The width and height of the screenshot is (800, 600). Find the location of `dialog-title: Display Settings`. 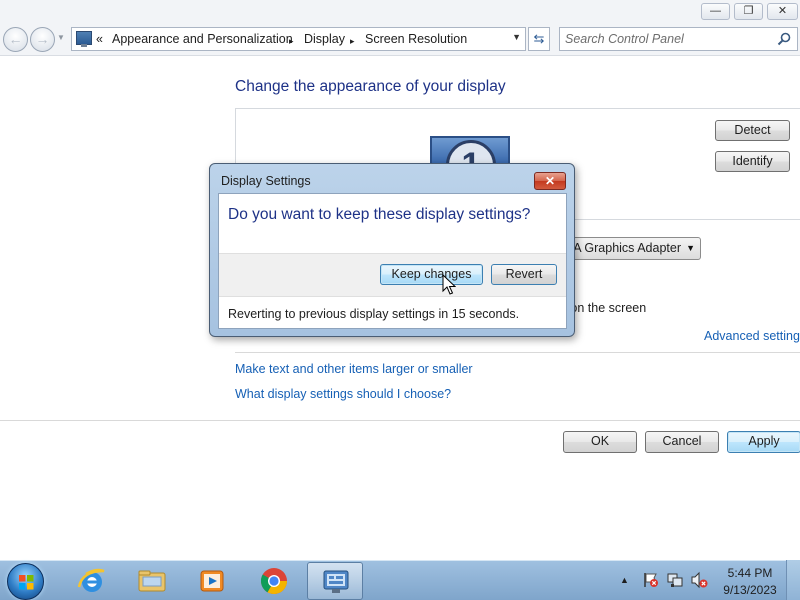

dialog-title: Display Settings is located at coordinates (266, 181).